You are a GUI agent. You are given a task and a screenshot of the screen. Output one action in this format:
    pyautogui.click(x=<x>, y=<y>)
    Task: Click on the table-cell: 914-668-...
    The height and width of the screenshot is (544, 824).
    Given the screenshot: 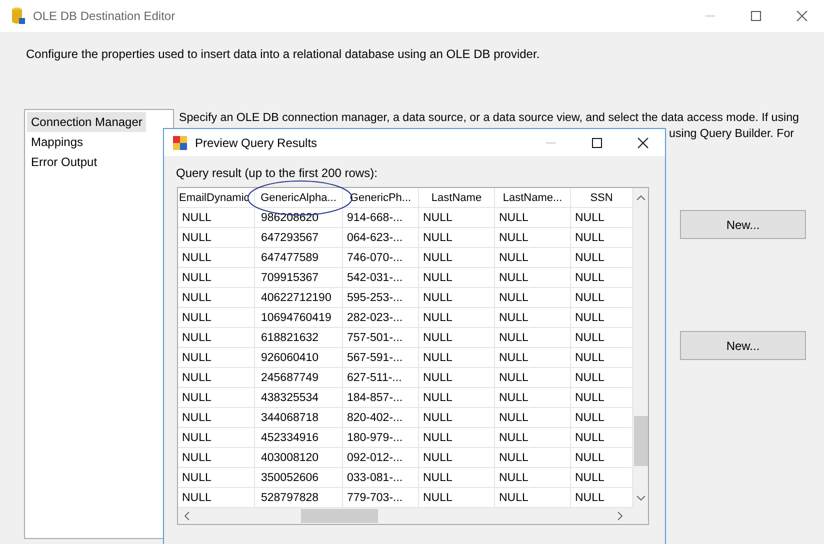 What is the action you would take?
    pyautogui.click(x=381, y=218)
    